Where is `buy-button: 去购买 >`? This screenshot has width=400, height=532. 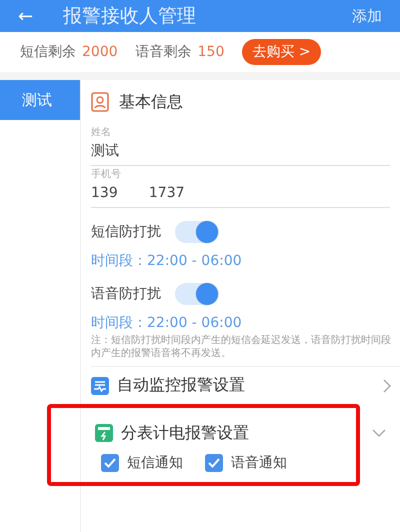
buy-button: 去购买 > is located at coordinates (281, 52).